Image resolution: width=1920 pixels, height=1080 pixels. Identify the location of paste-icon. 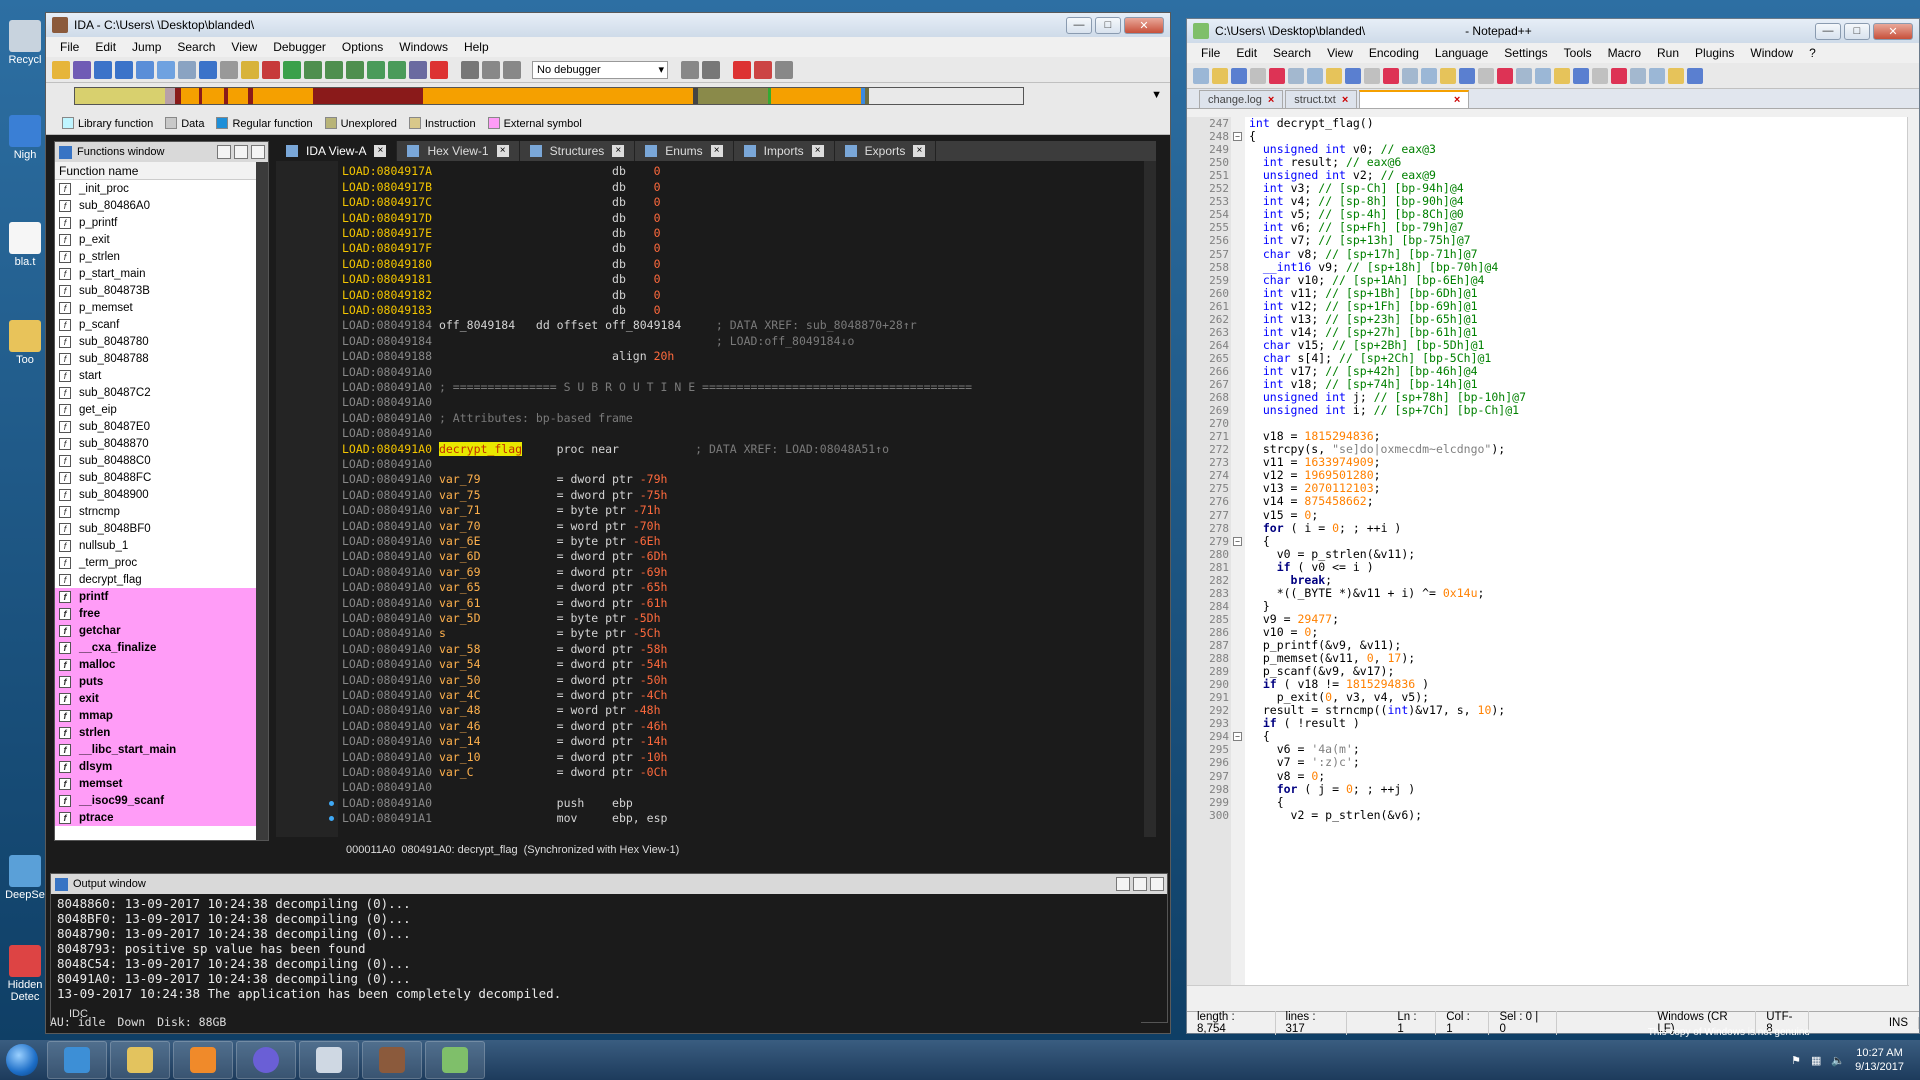
(1372, 75).